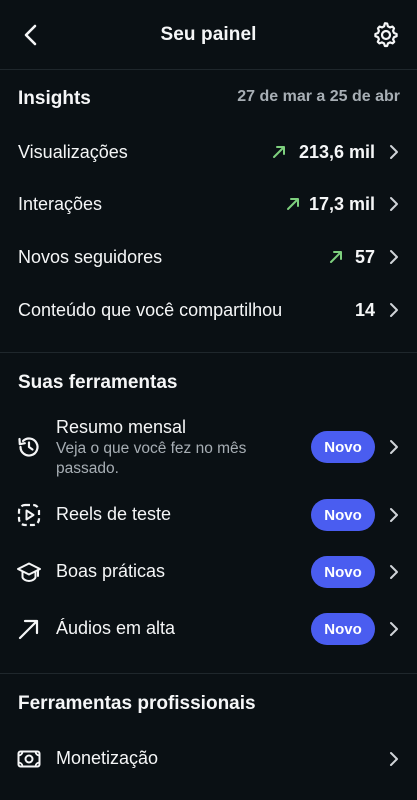  Describe the element at coordinates (28, 447) in the screenshot. I see `history-icon` at that location.